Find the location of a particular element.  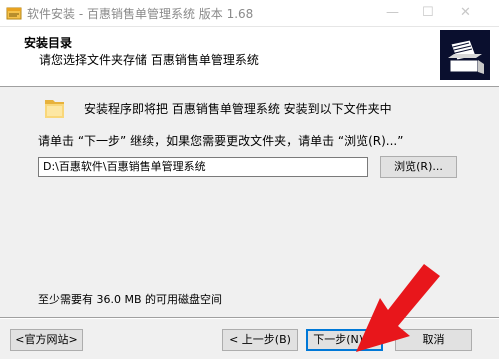

red-arrow-icon is located at coordinates (398, 308).